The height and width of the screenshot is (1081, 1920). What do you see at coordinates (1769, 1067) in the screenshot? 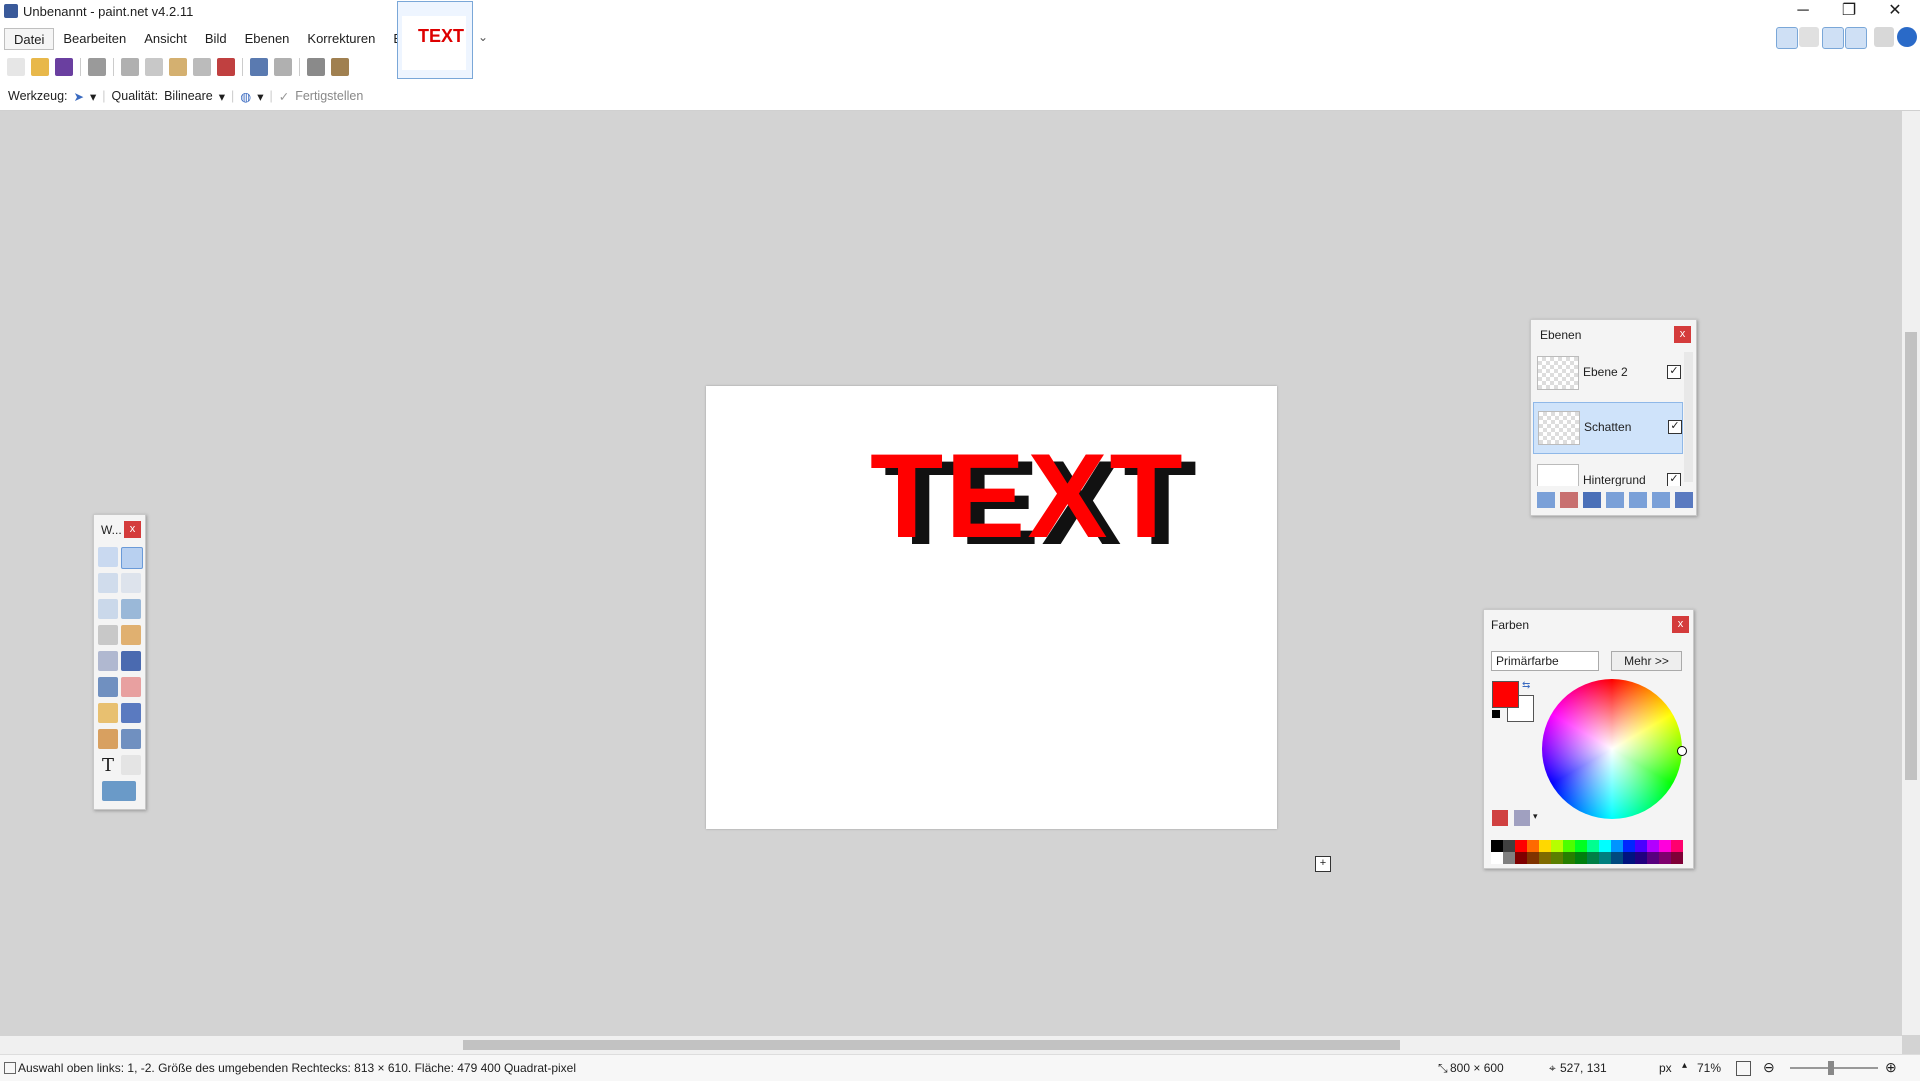
I see `zoom-out-icon: ⊖` at bounding box center [1769, 1067].